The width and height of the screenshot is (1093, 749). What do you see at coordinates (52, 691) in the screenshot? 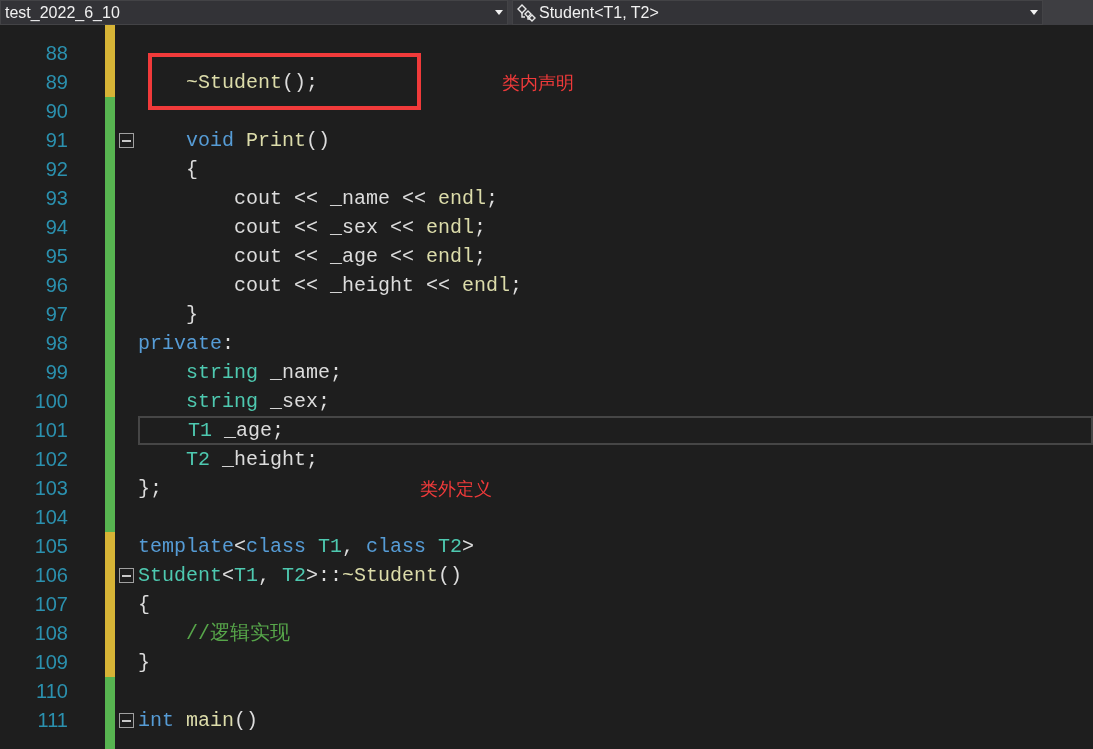
I see `line-number: 110` at bounding box center [52, 691].